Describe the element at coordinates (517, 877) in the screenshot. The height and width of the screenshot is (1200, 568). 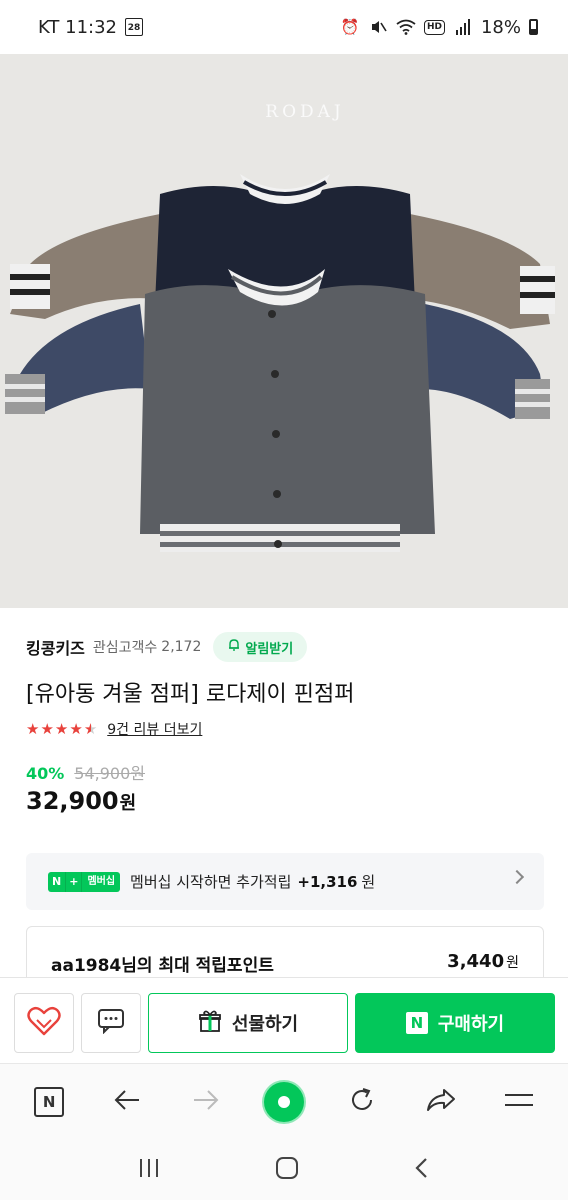
I see `chevron-right-icon` at that location.